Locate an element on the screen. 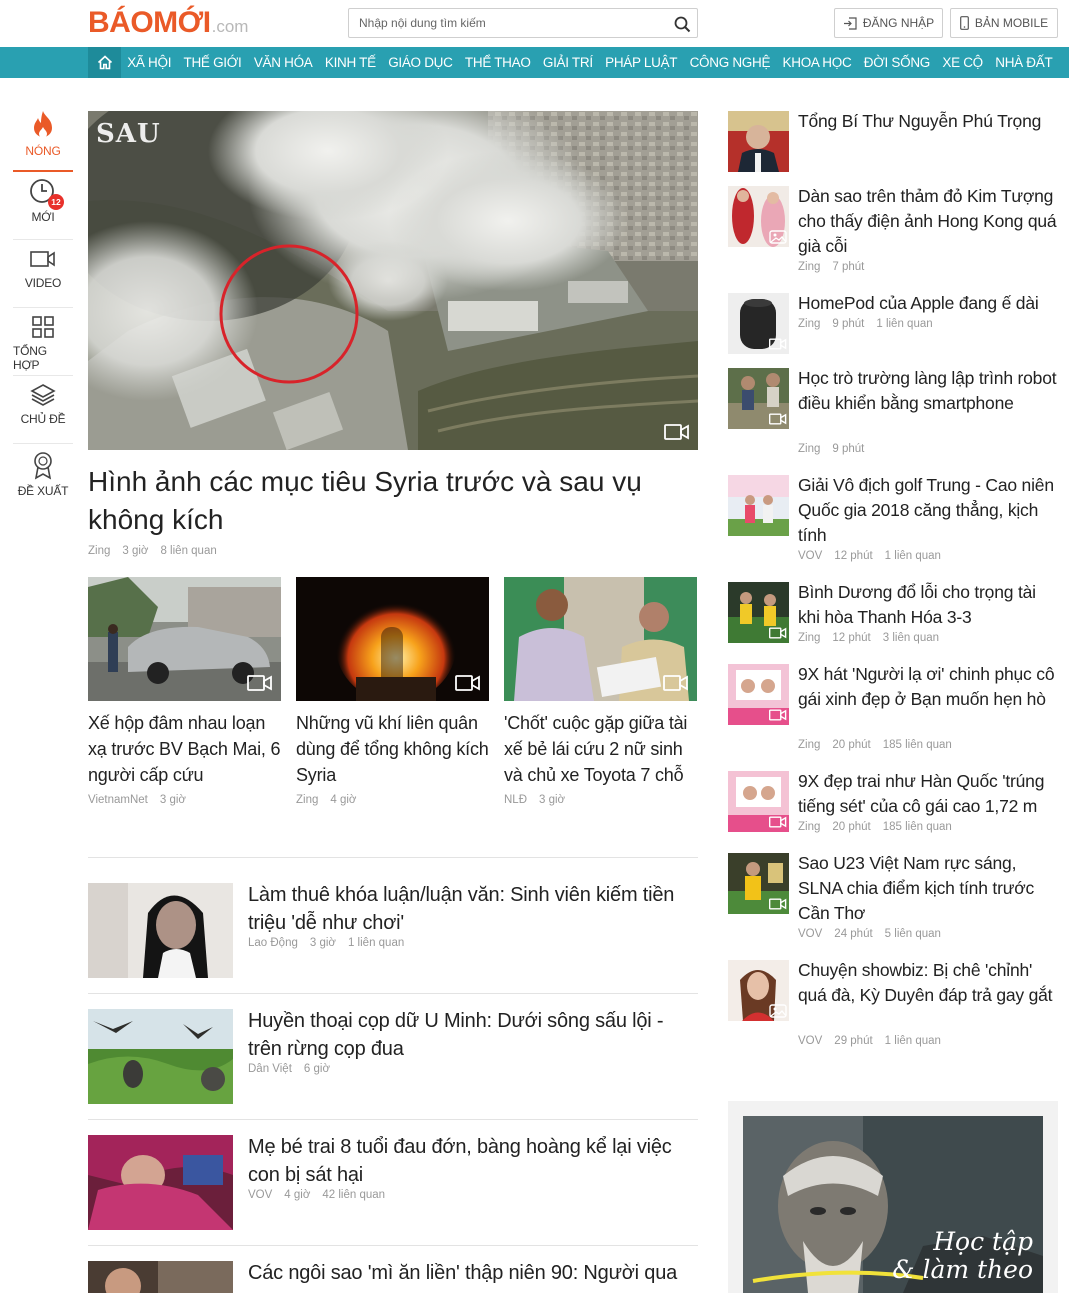  rail-item-hot: NÓNG is located at coordinates (43, 138).